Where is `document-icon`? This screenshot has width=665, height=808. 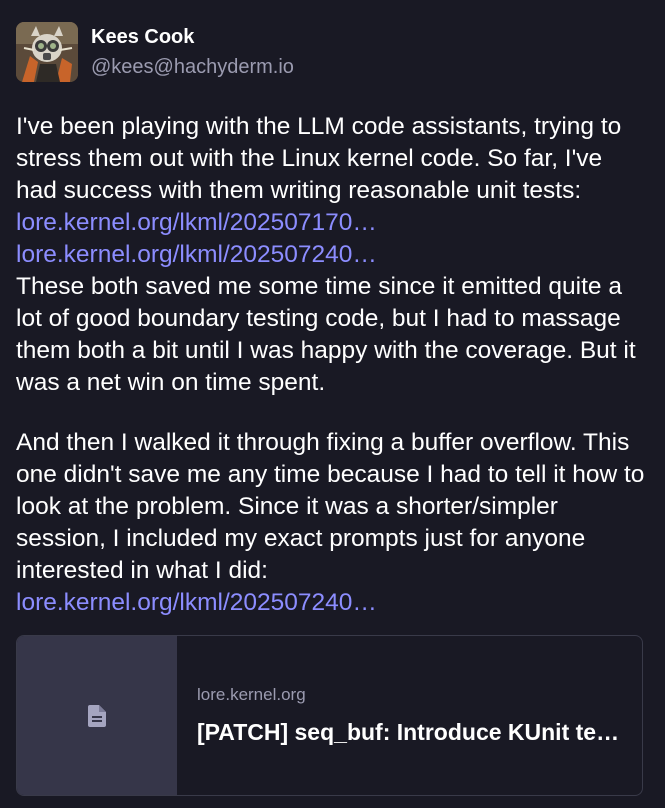
document-icon is located at coordinates (97, 715).